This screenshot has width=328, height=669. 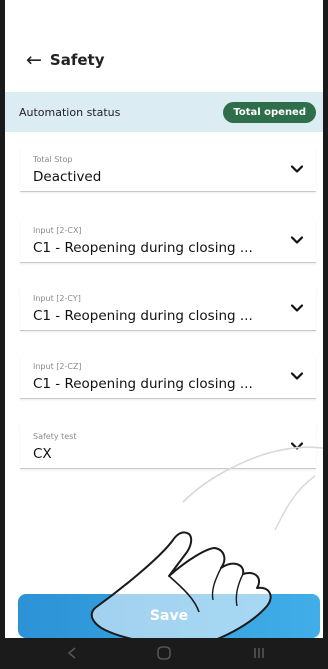 What do you see at coordinates (77, 60) in the screenshot?
I see `page-title: Safety` at bounding box center [77, 60].